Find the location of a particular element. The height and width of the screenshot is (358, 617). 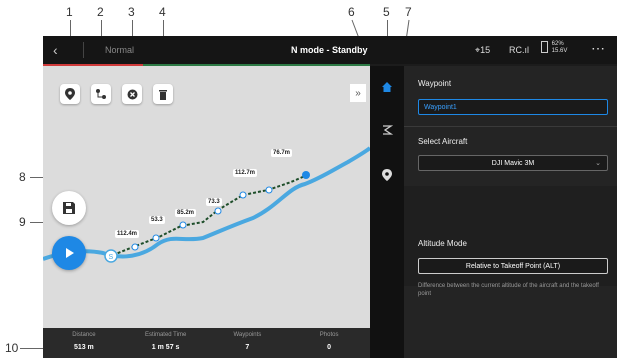

save-icon is located at coordinates (69, 208).